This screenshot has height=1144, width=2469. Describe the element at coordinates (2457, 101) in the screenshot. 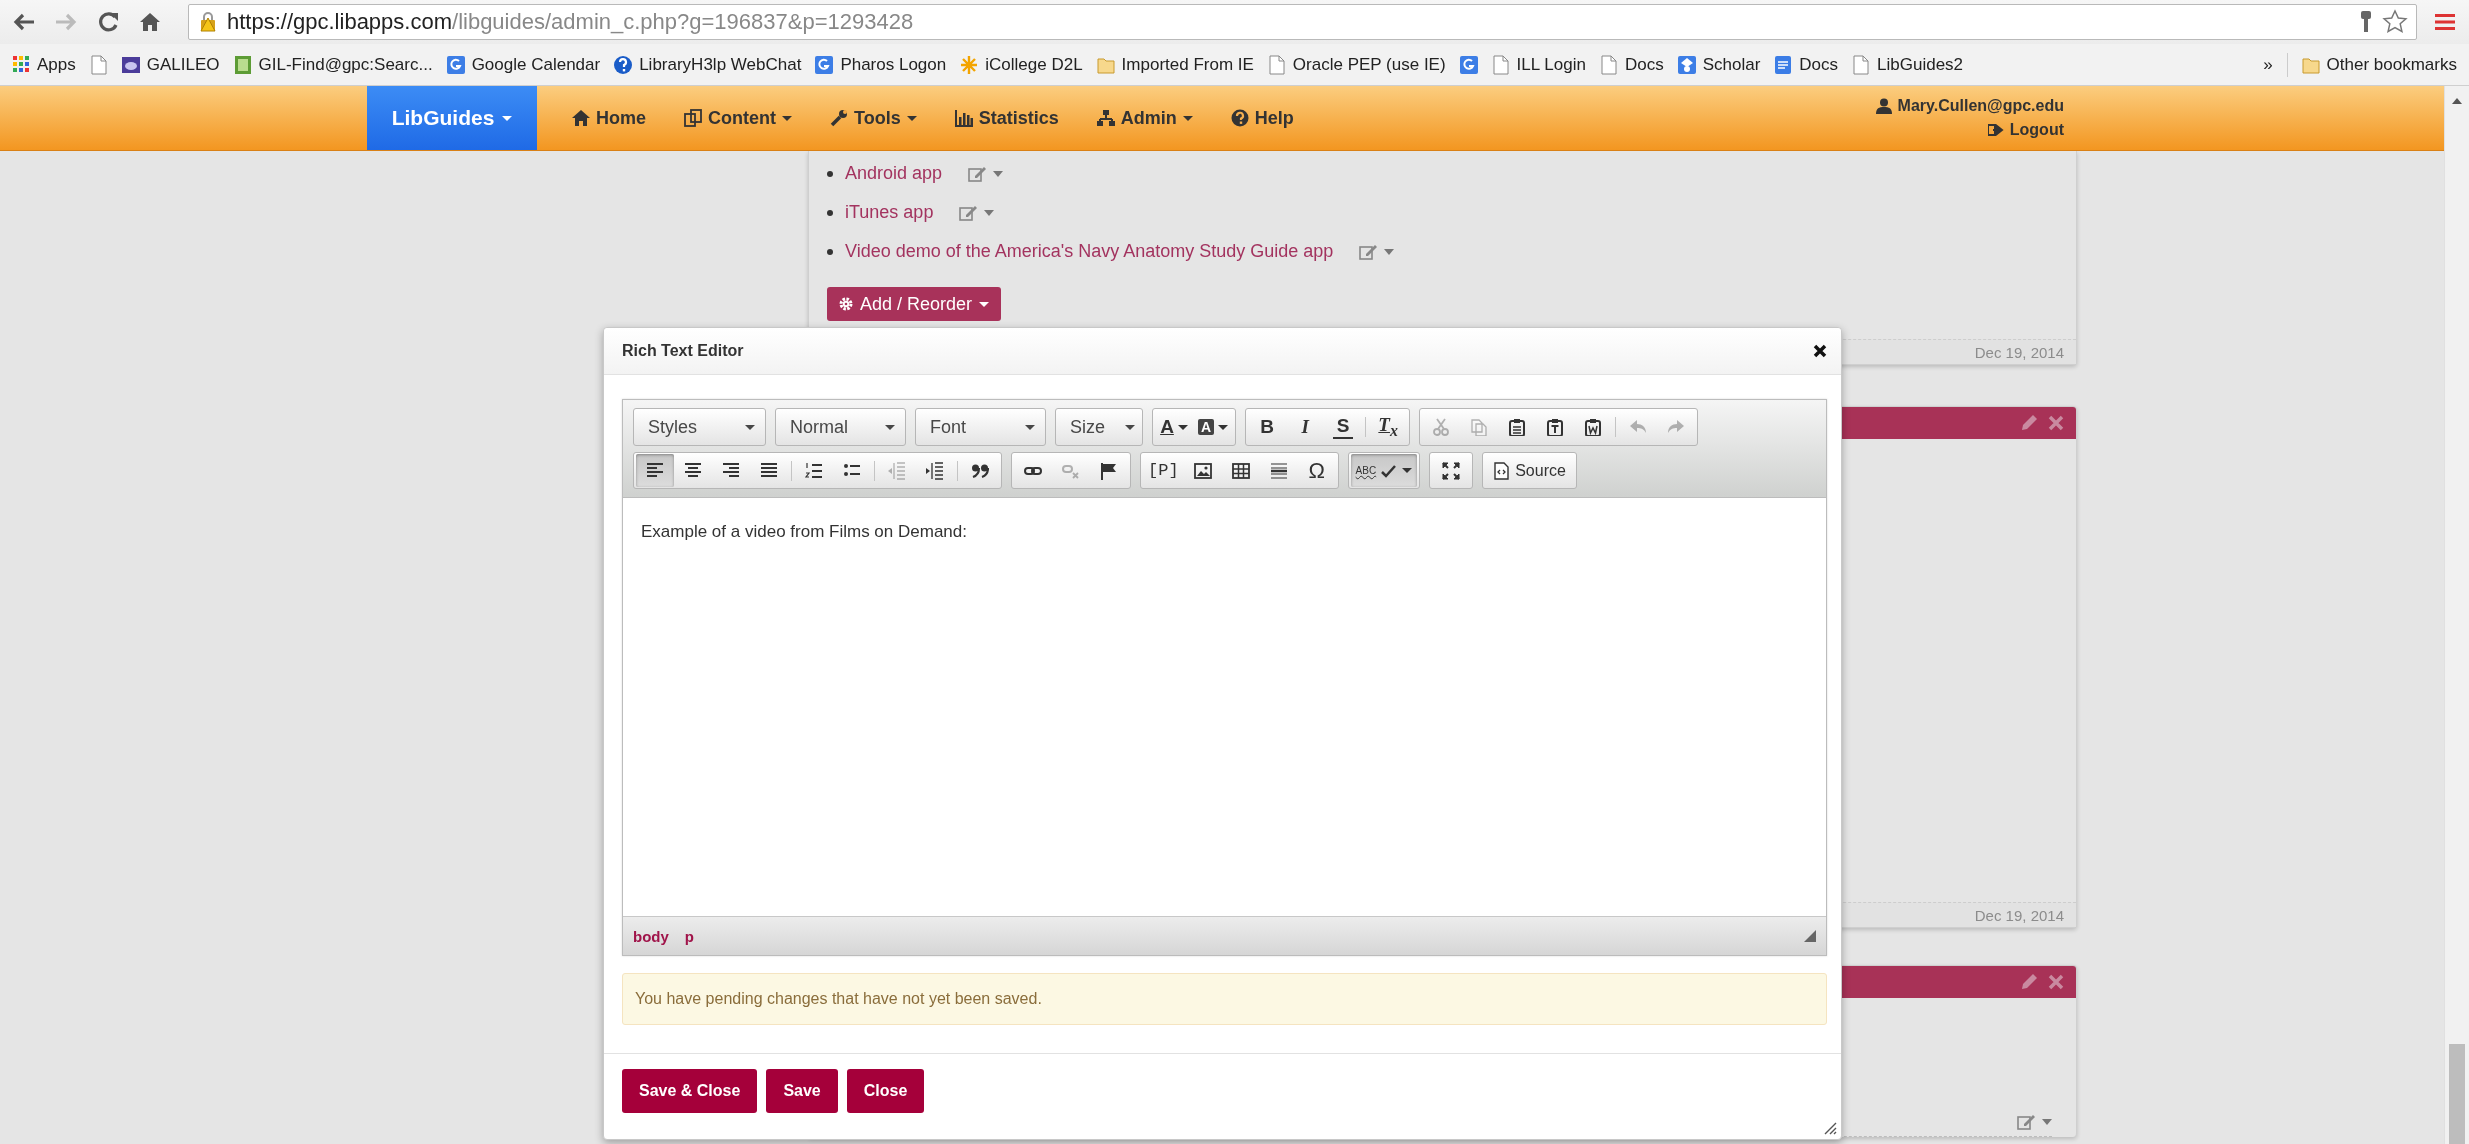

I see `scroll-up-icon` at that location.